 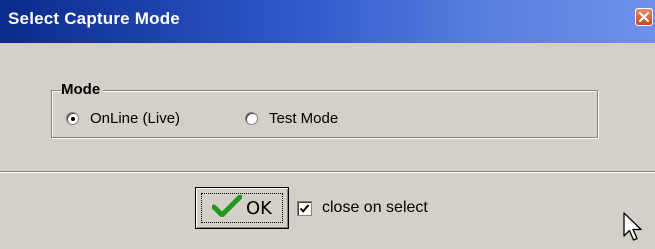 I want to click on mode-group-label: Mode, so click(x=82, y=89).